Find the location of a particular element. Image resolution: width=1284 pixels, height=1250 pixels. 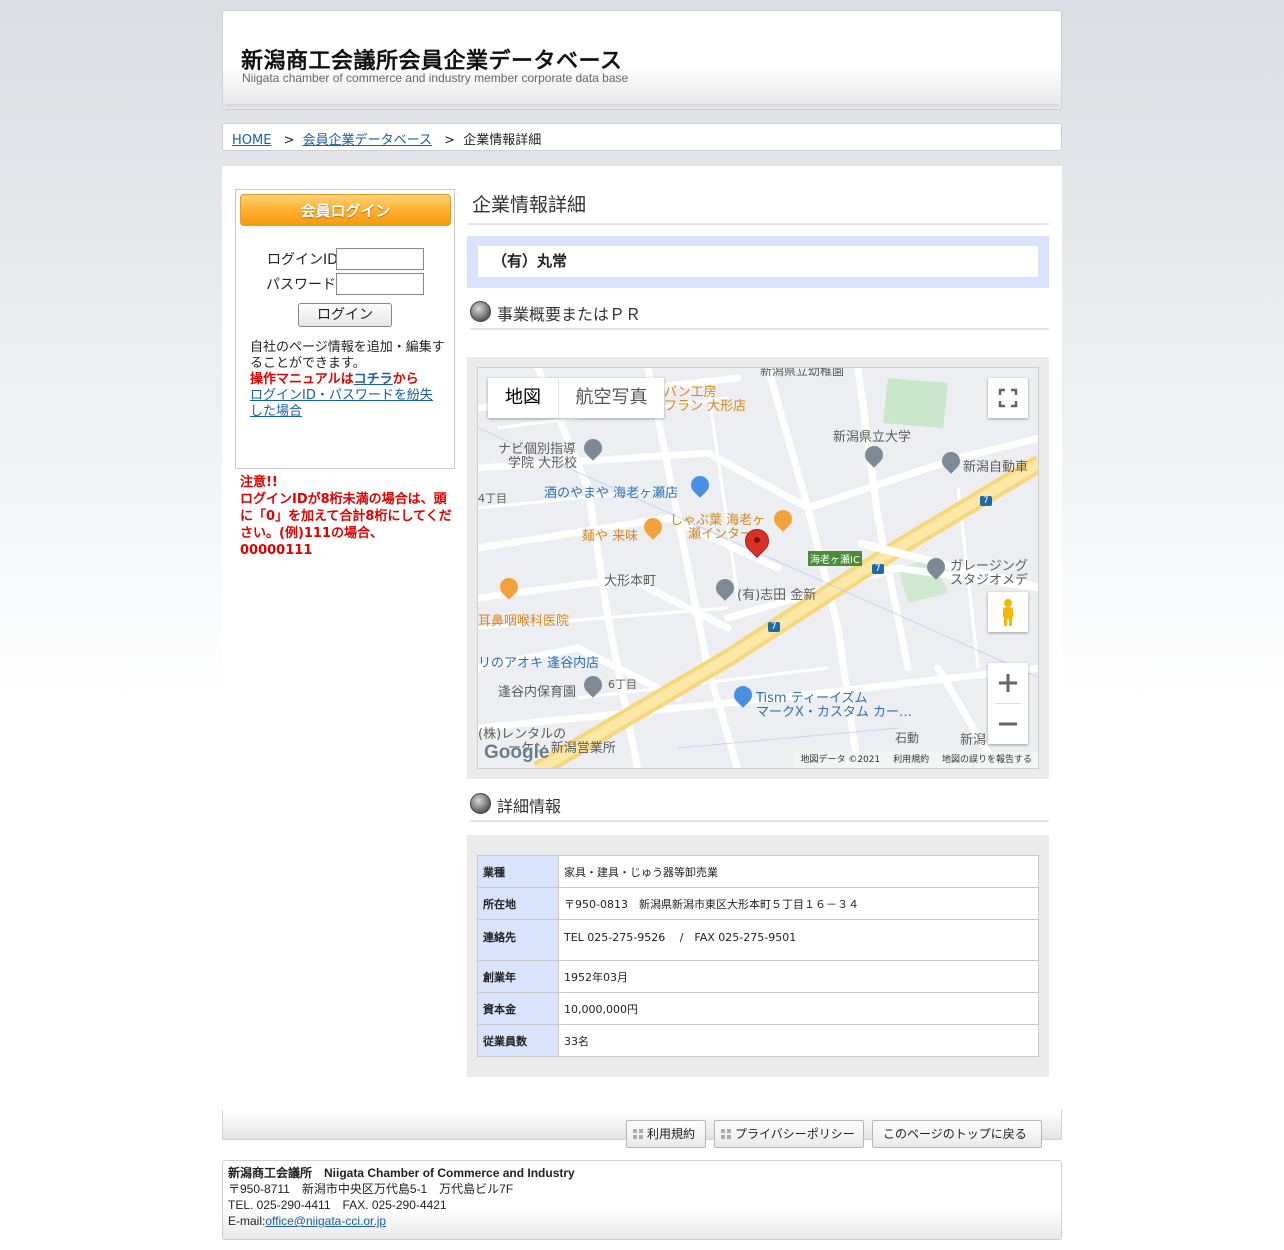

zoom-control is located at coordinates (1008, 703).